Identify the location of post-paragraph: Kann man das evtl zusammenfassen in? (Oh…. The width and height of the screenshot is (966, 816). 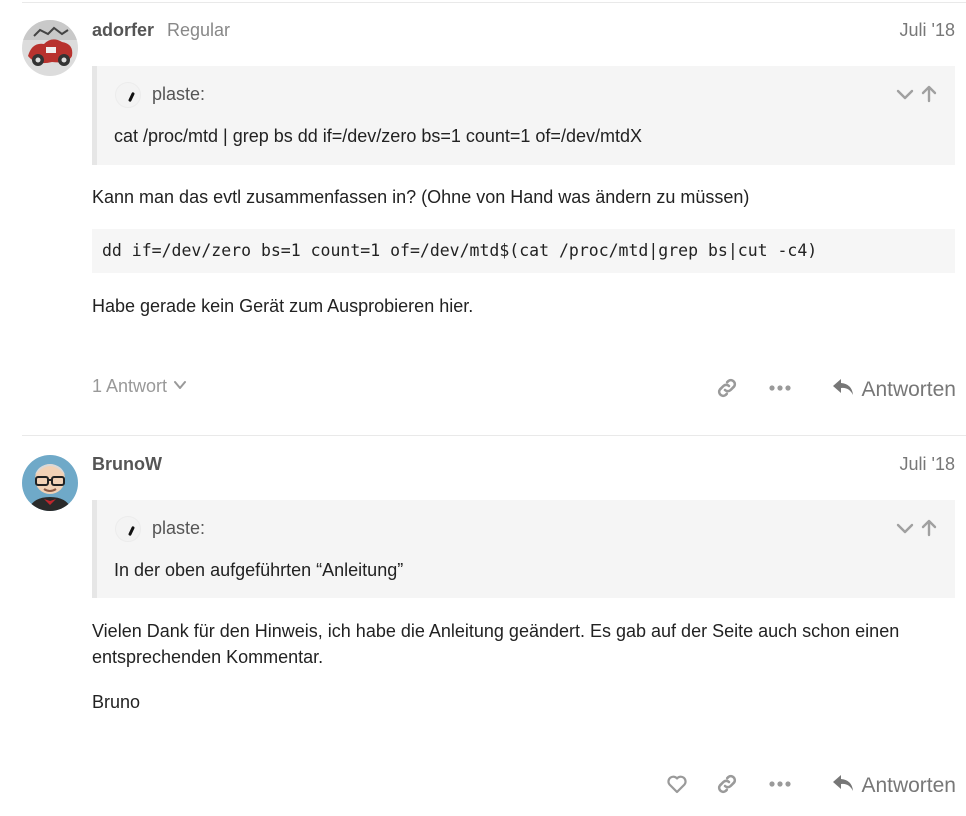
(421, 197).